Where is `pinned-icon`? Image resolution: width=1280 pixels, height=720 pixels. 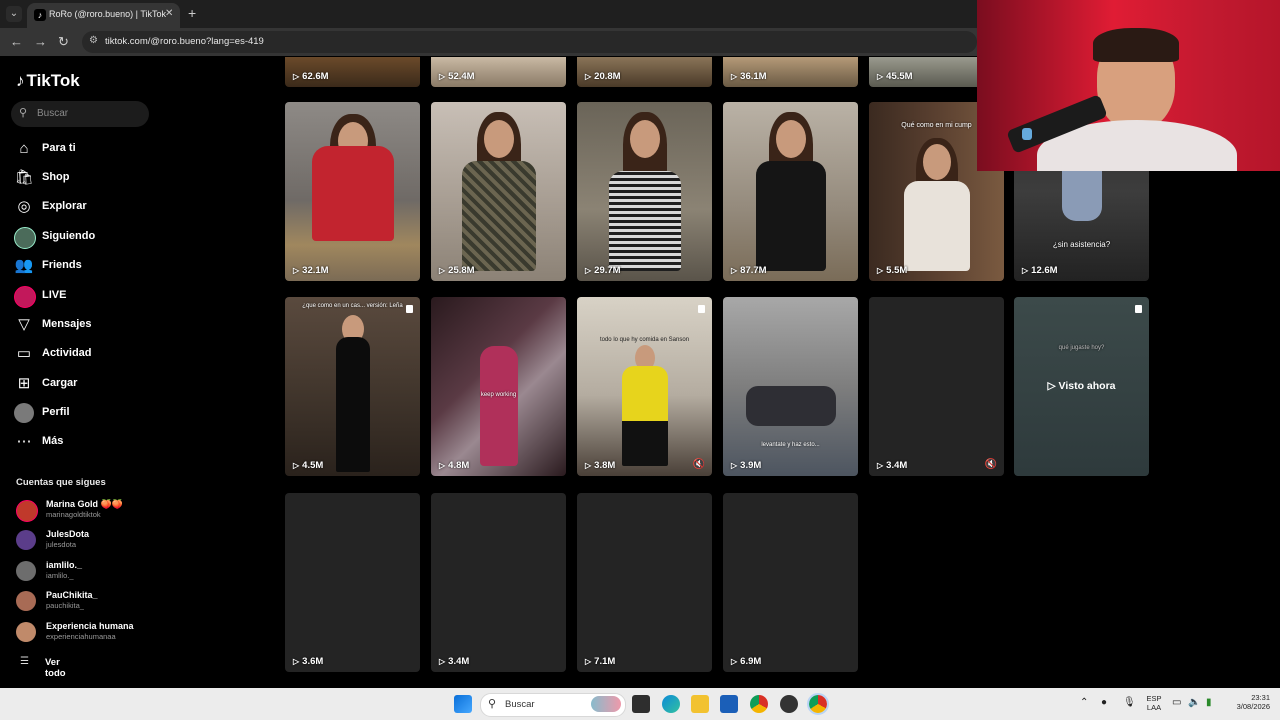
pinned-icon is located at coordinates (701, 309).